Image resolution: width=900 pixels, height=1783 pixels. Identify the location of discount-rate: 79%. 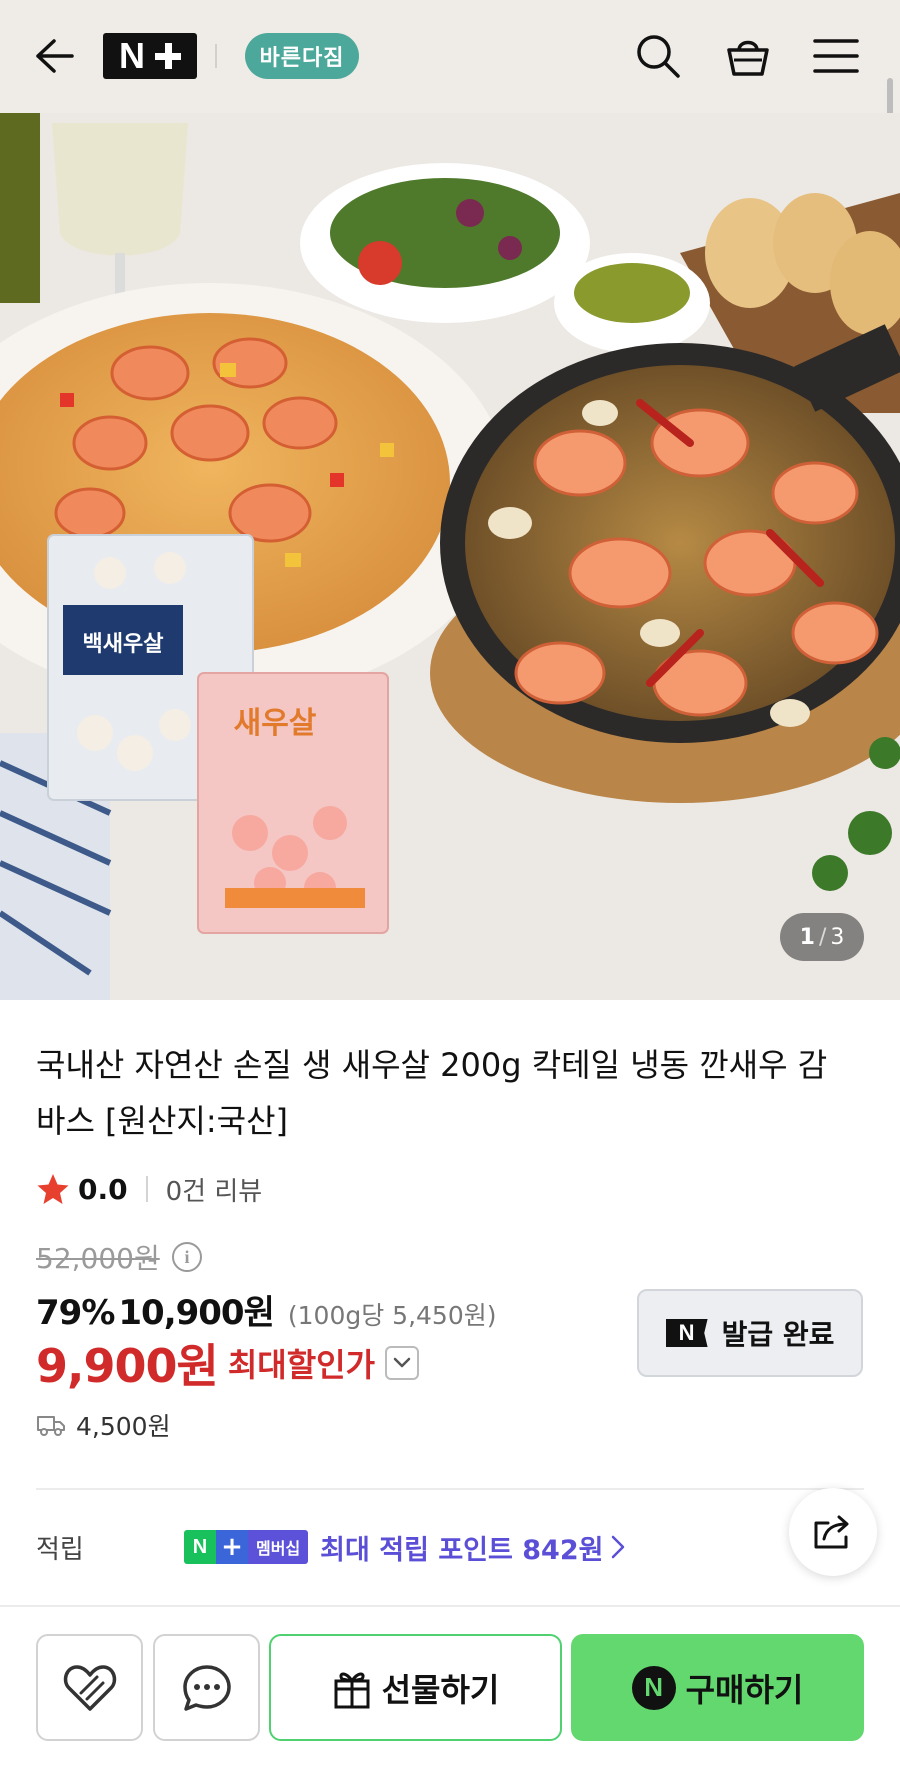
(75, 1313).